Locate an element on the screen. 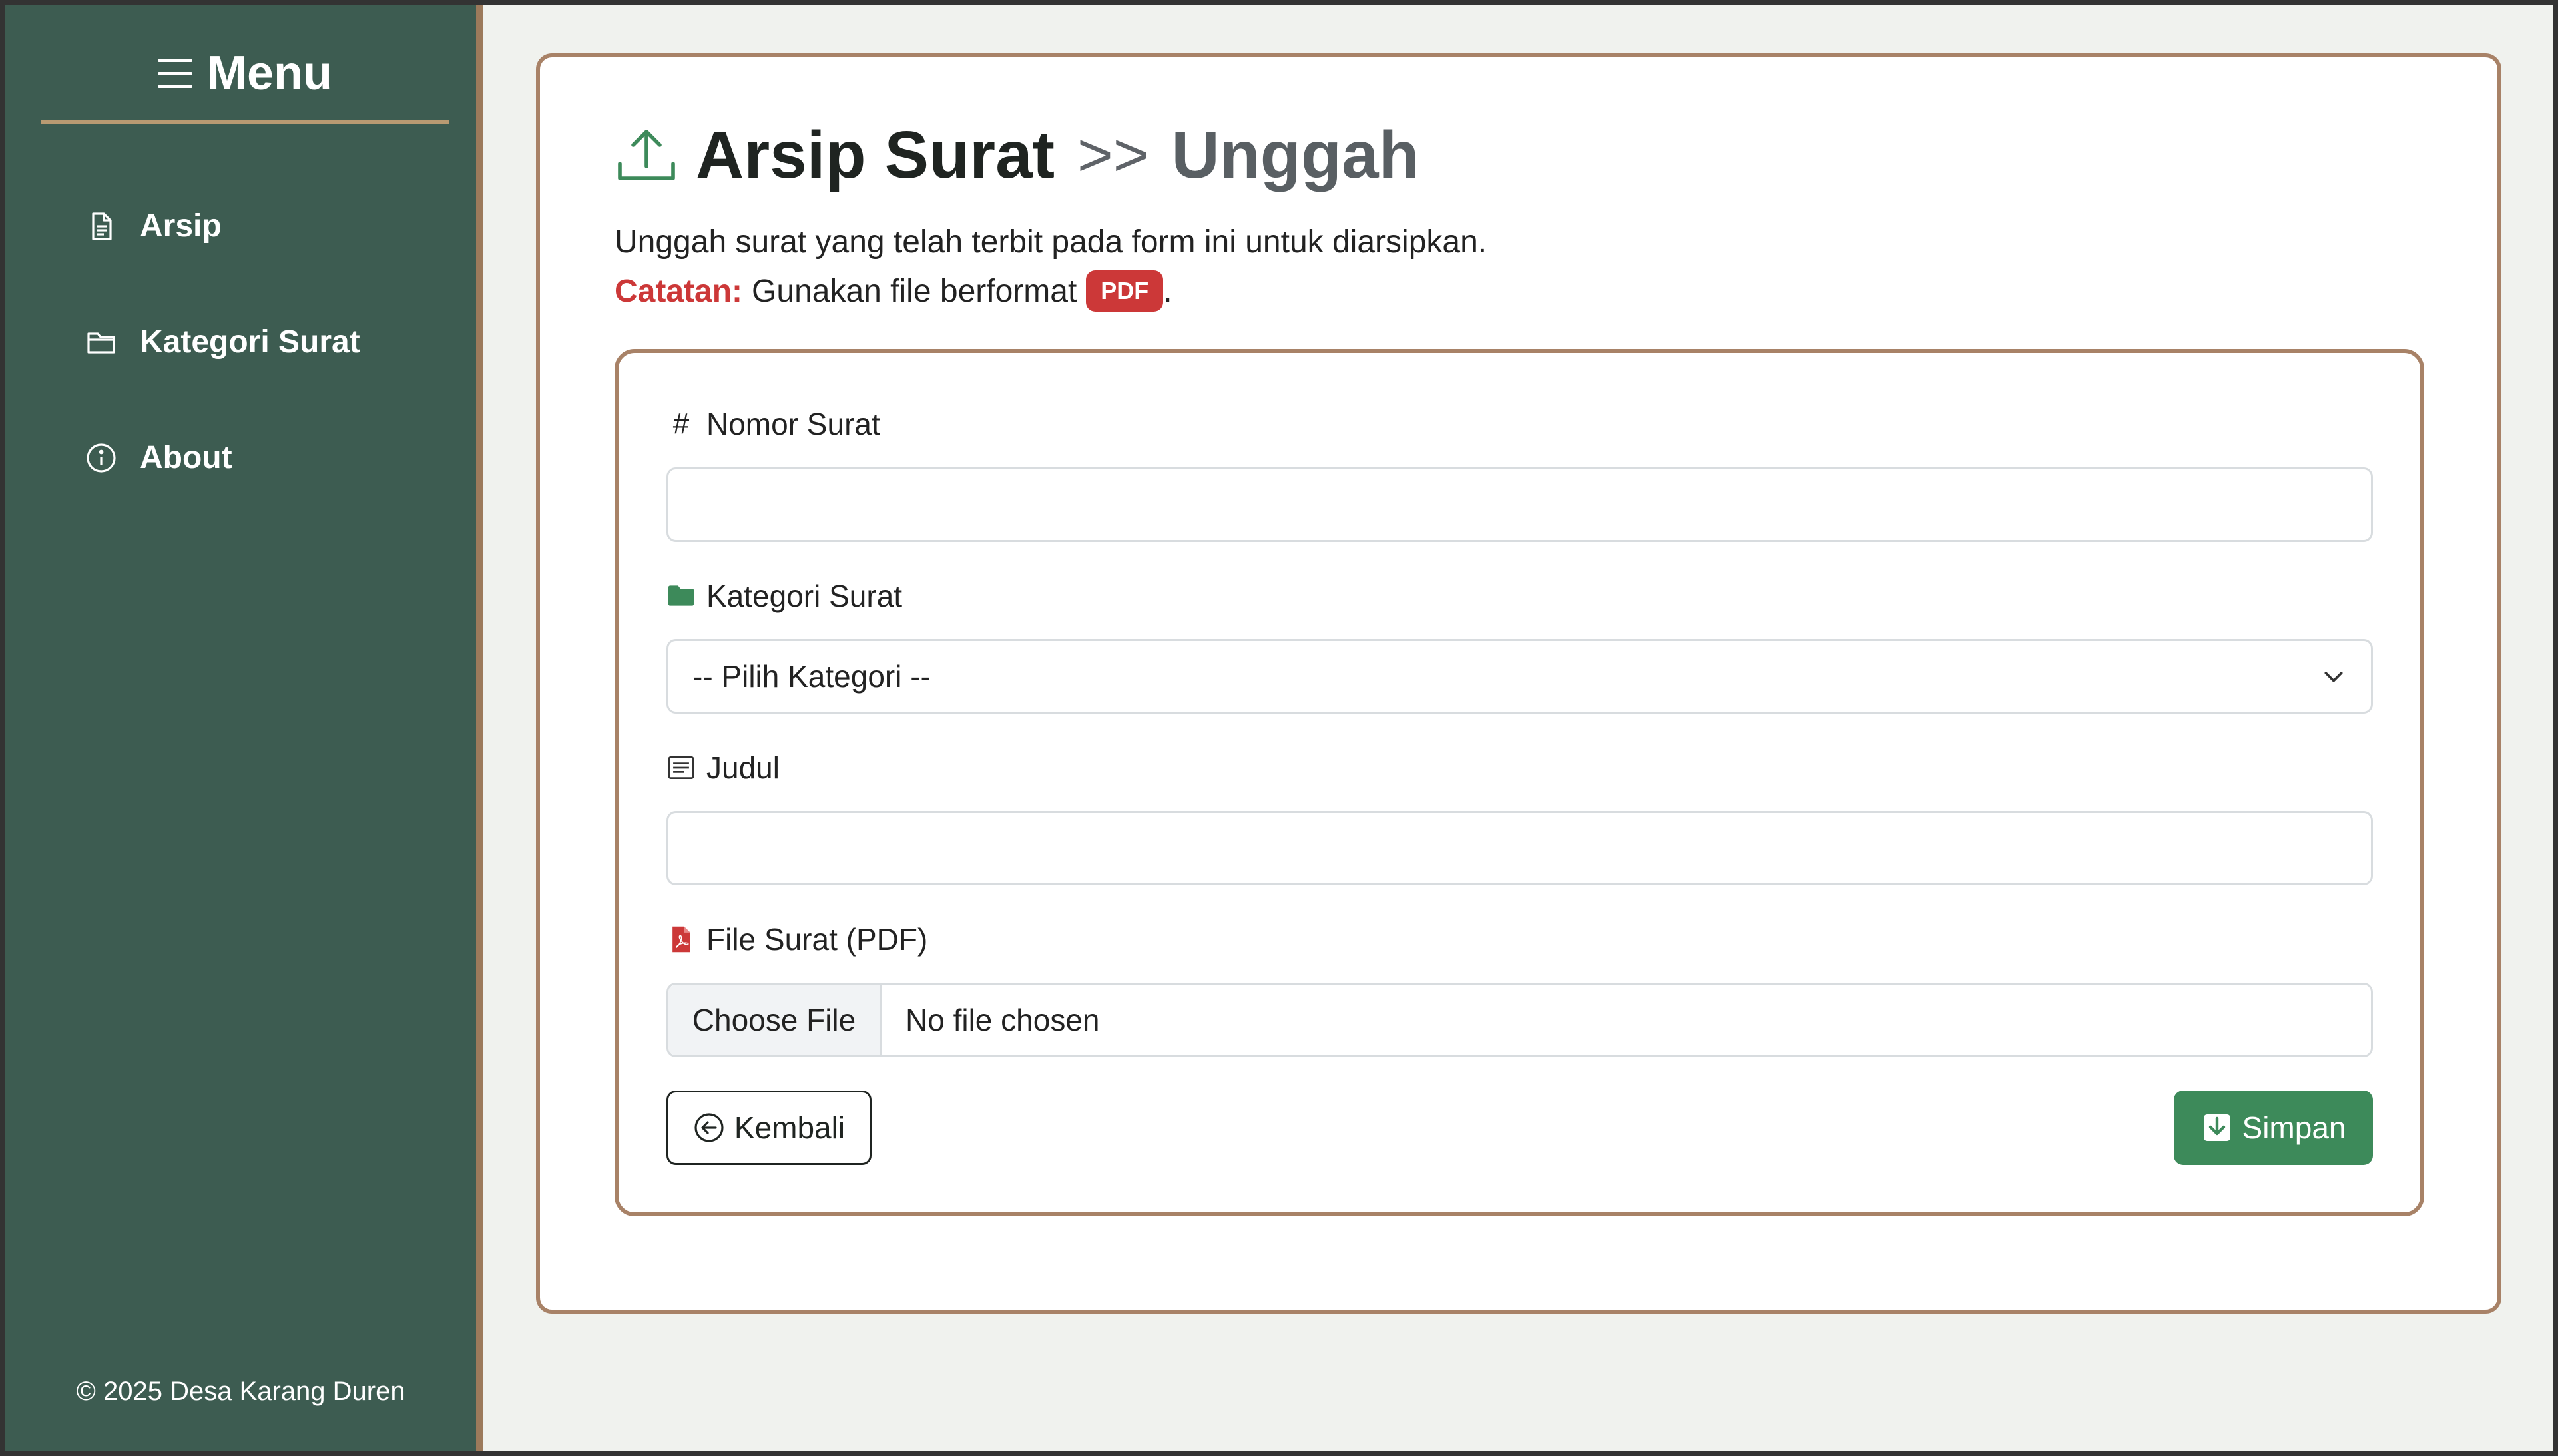 This screenshot has height=1456, width=2558. sidebar-header: Menu is located at coordinates (245, 85).